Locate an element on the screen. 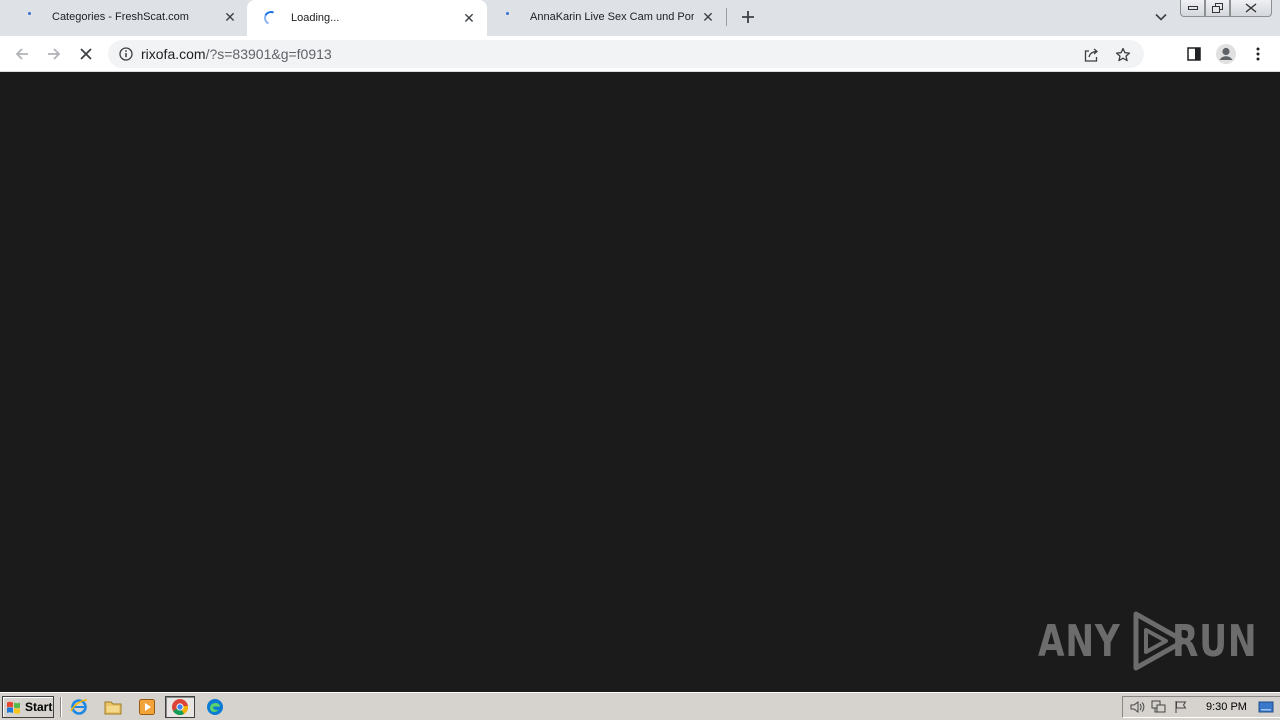 This screenshot has height=720, width=1280. media-player-icon is located at coordinates (147, 707).